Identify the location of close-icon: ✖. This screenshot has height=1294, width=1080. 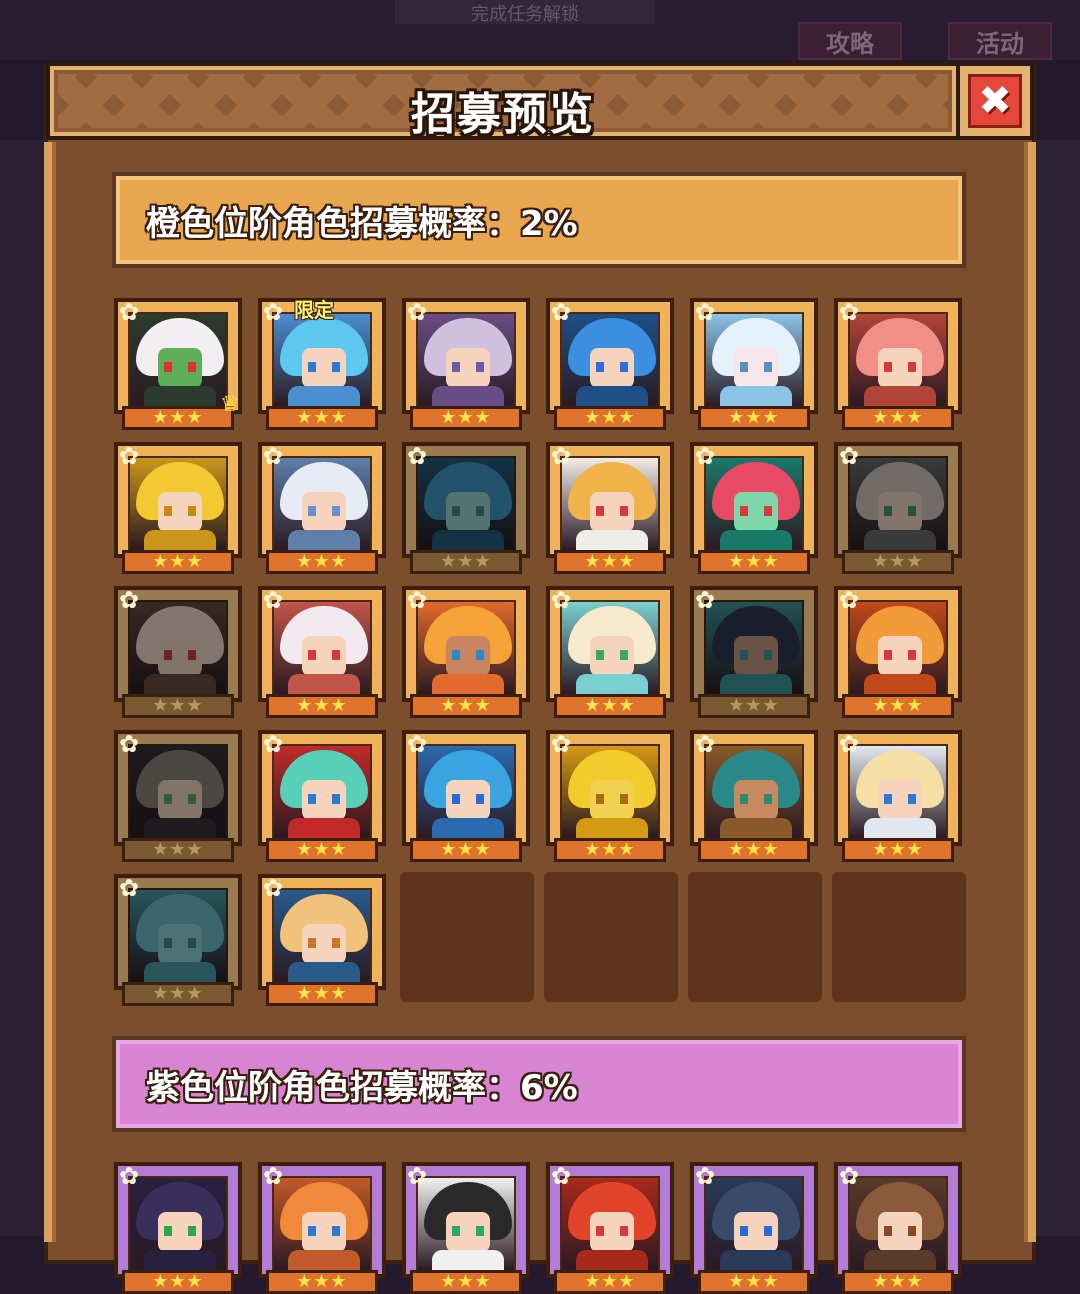
(995, 101).